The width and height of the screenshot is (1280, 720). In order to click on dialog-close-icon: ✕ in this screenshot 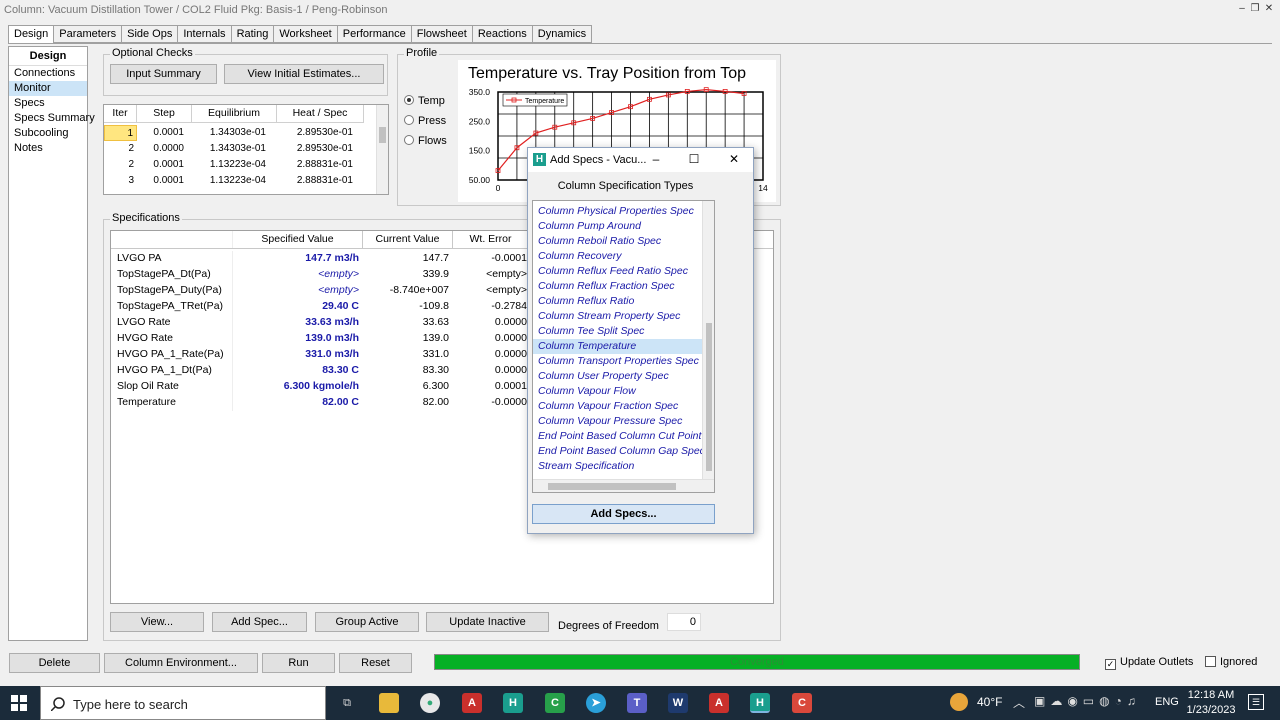, I will do `click(734, 159)`.